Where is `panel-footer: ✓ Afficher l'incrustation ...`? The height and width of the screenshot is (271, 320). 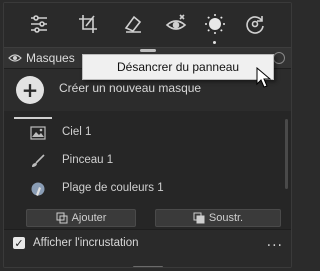 panel-footer: ✓ Afficher l'incrustation ... is located at coordinates (147, 248).